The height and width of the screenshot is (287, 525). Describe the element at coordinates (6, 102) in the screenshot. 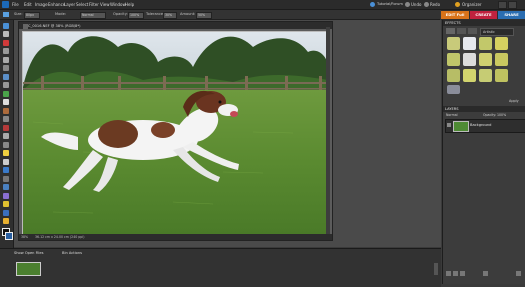

I see `type-tool-icon` at that location.